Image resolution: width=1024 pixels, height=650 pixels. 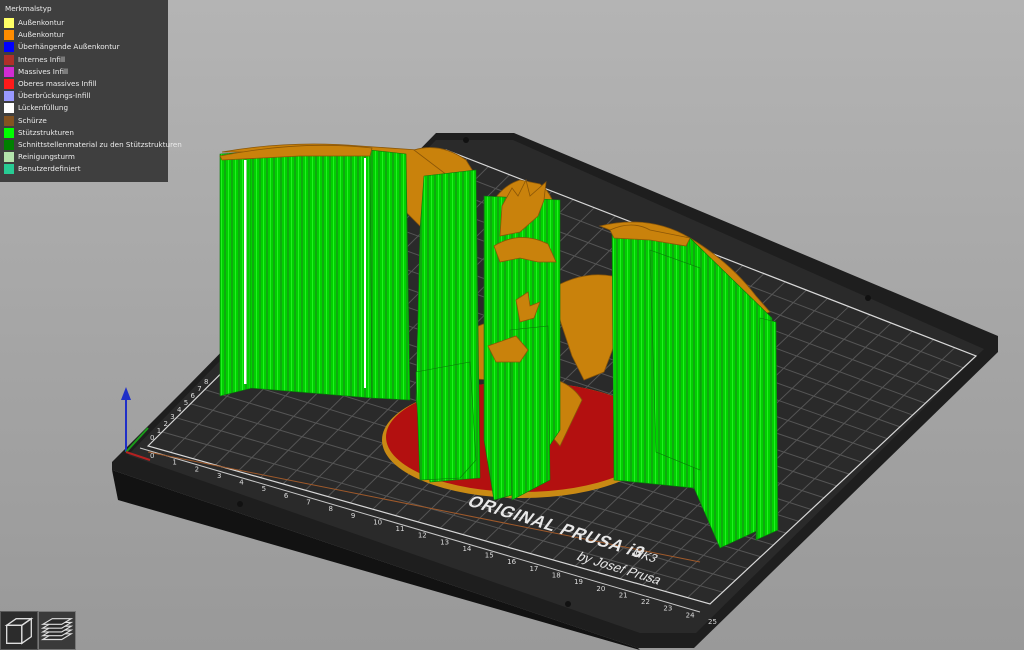 What do you see at coordinates (152, 438) in the screenshot?
I see `bed-left-tick: 0` at bounding box center [152, 438].